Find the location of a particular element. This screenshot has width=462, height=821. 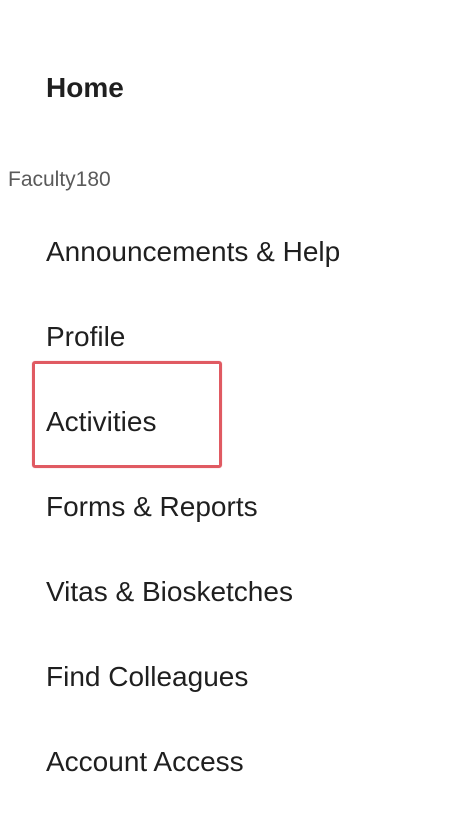

nav-item-label: Account Access is located at coordinates (145, 761).